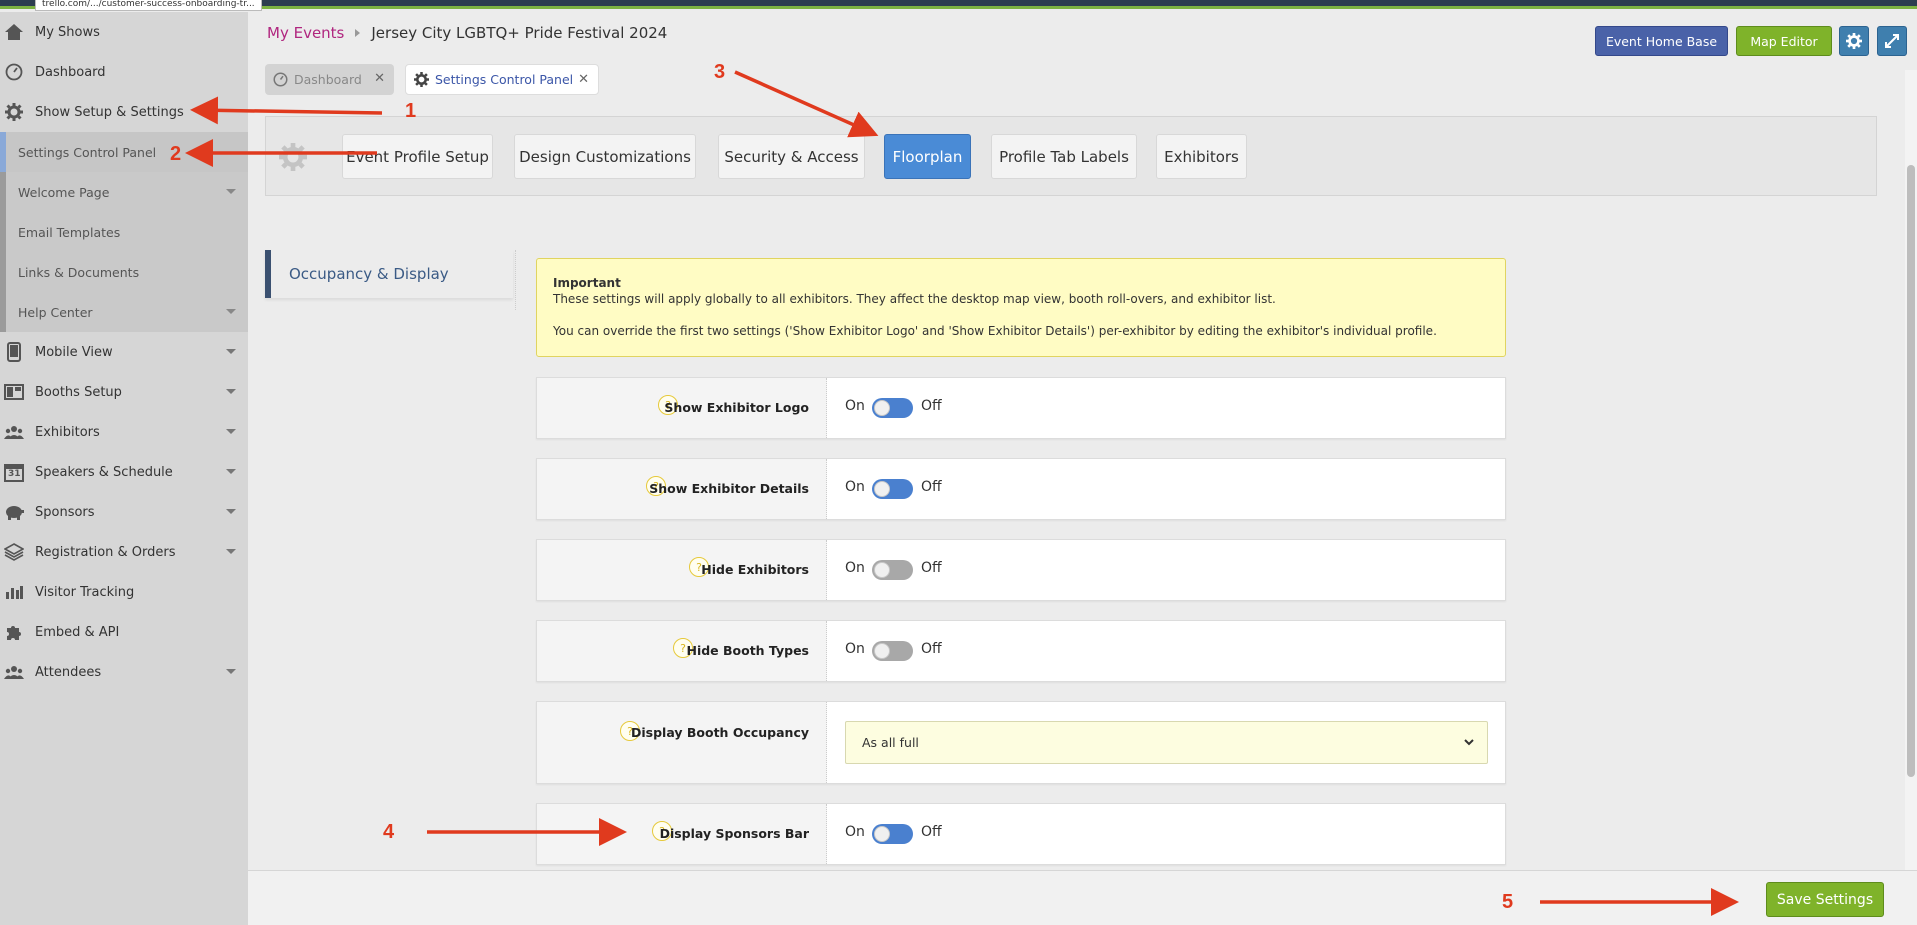 This screenshot has width=1917, height=925. I want to click on sidebar-item-show-setup: Show Setup & Settings, so click(124, 112).